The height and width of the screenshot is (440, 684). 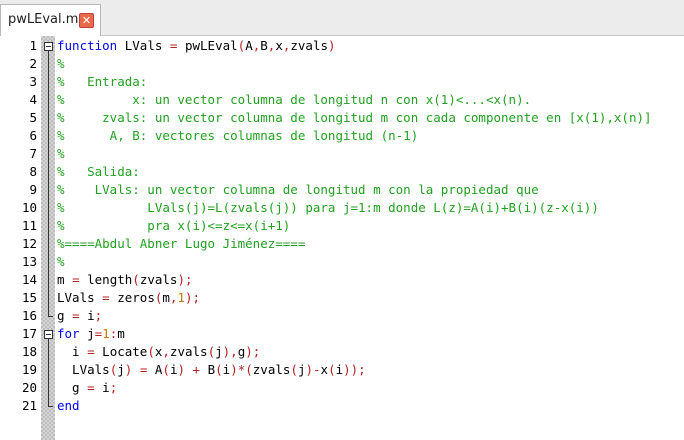 What do you see at coordinates (332, 45) in the screenshot?
I see `code-token: )` at bounding box center [332, 45].